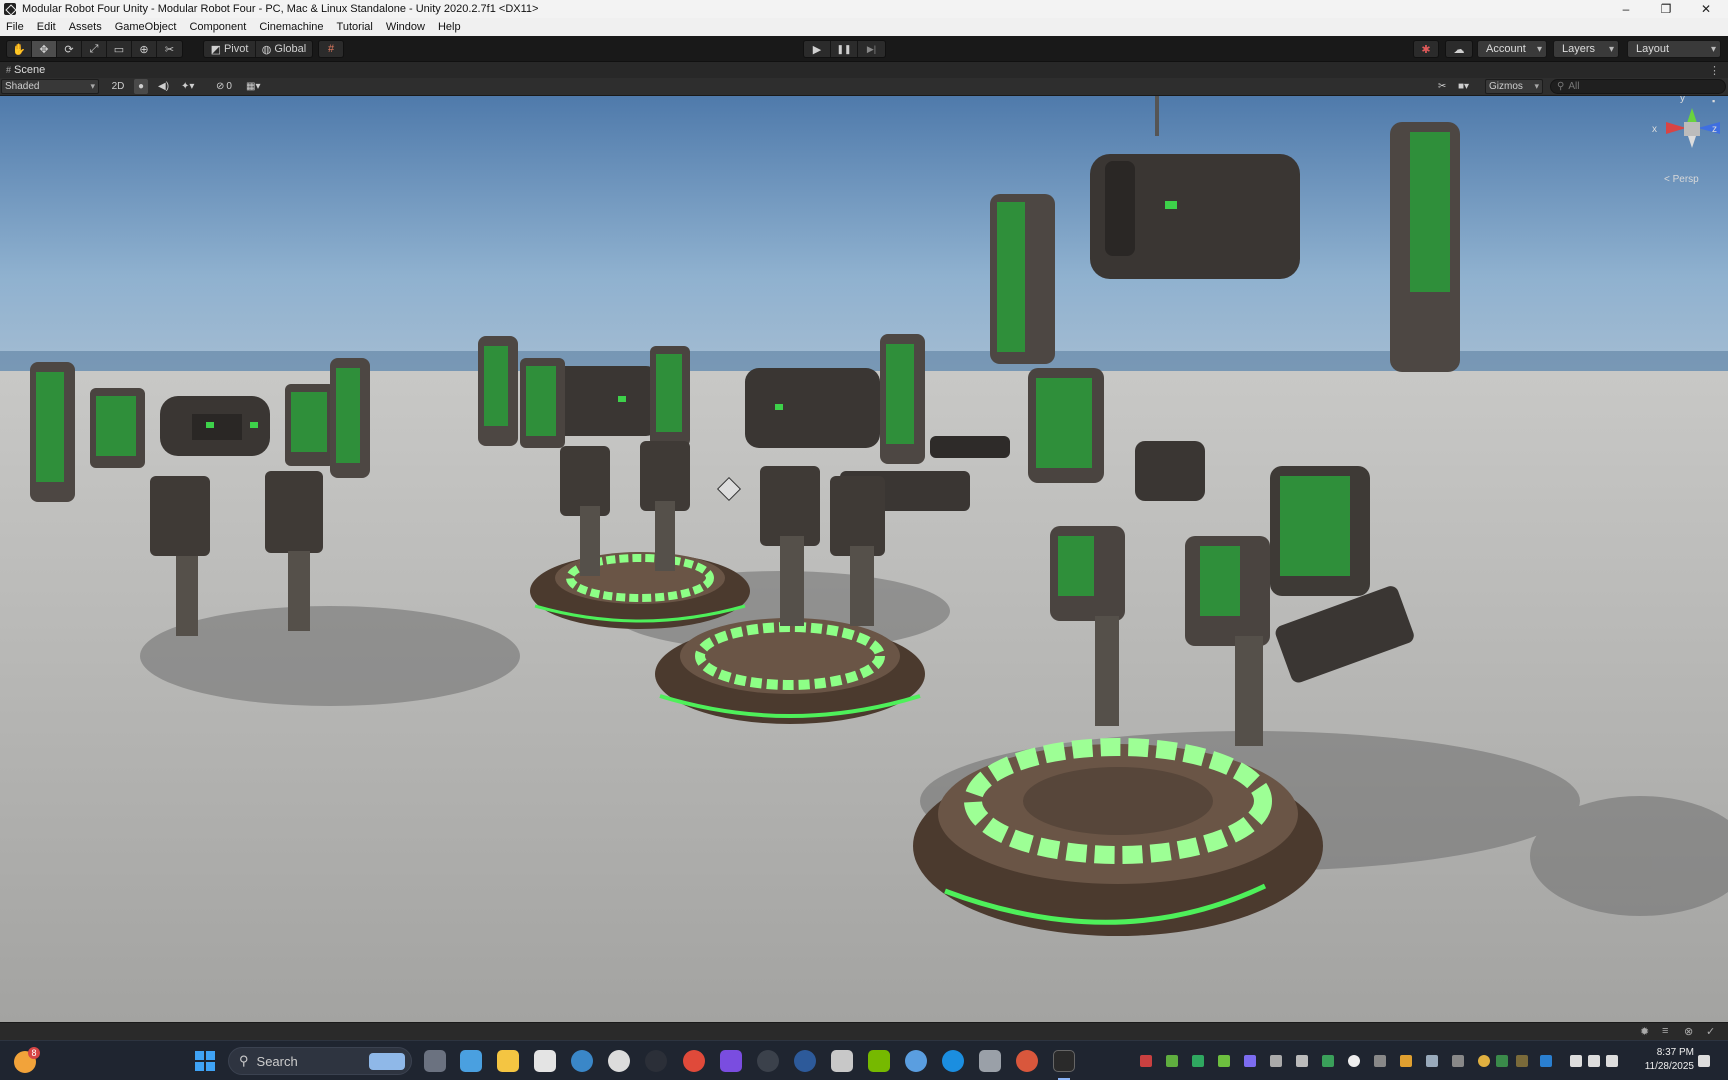 This screenshot has height=1080, width=1728. Describe the element at coordinates (731, 1061) in the screenshot. I see `clapper-icon` at that location.